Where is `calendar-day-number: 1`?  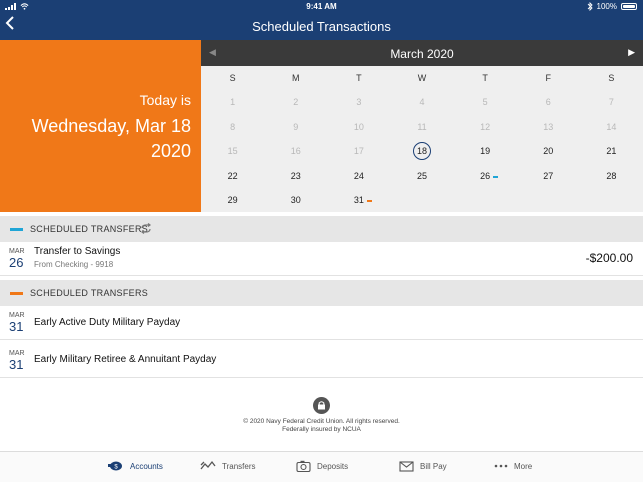
calendar-day-number: 1 is located at coordinates (233, 102).